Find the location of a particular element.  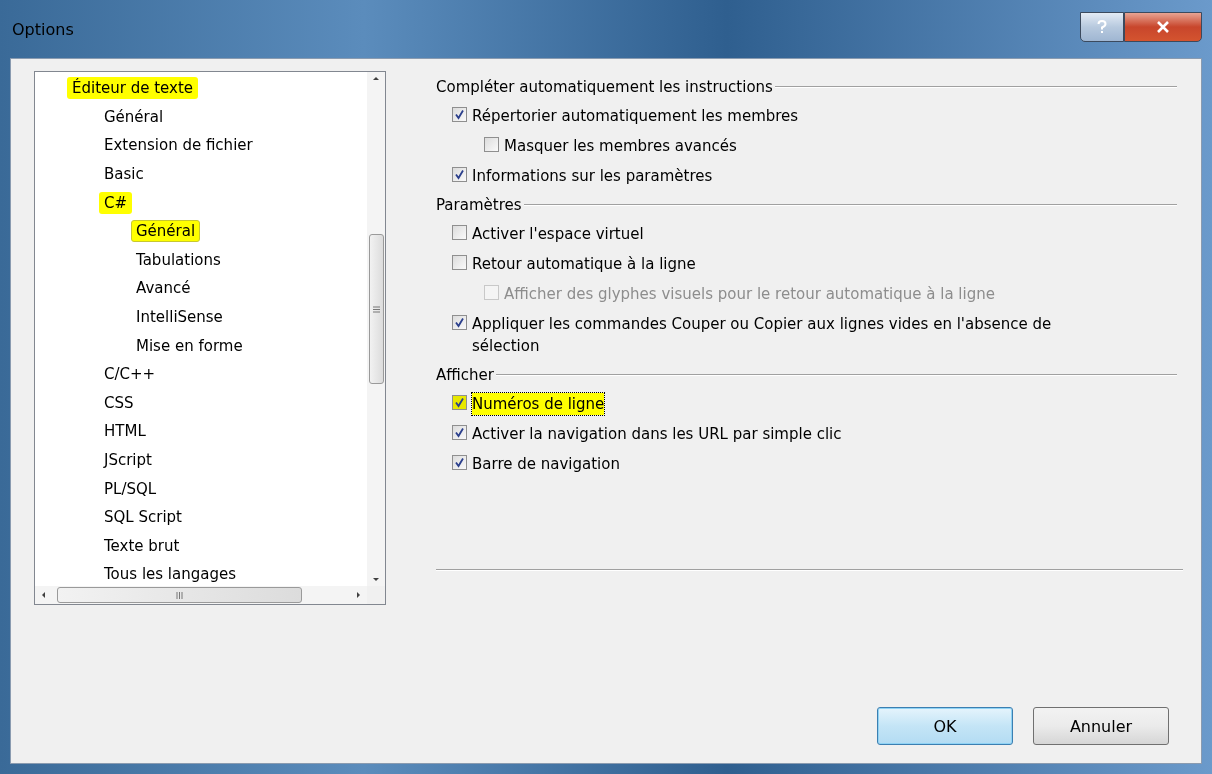

vertical-scrollbar is located at coordinates (376, 329).